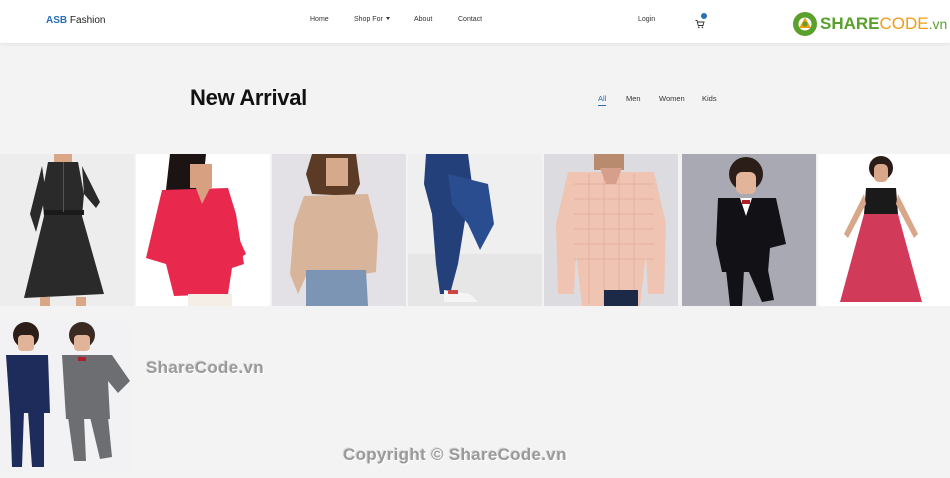  I want to click on sharecode-logo: SHARECODE.vn, so click(869, 24).